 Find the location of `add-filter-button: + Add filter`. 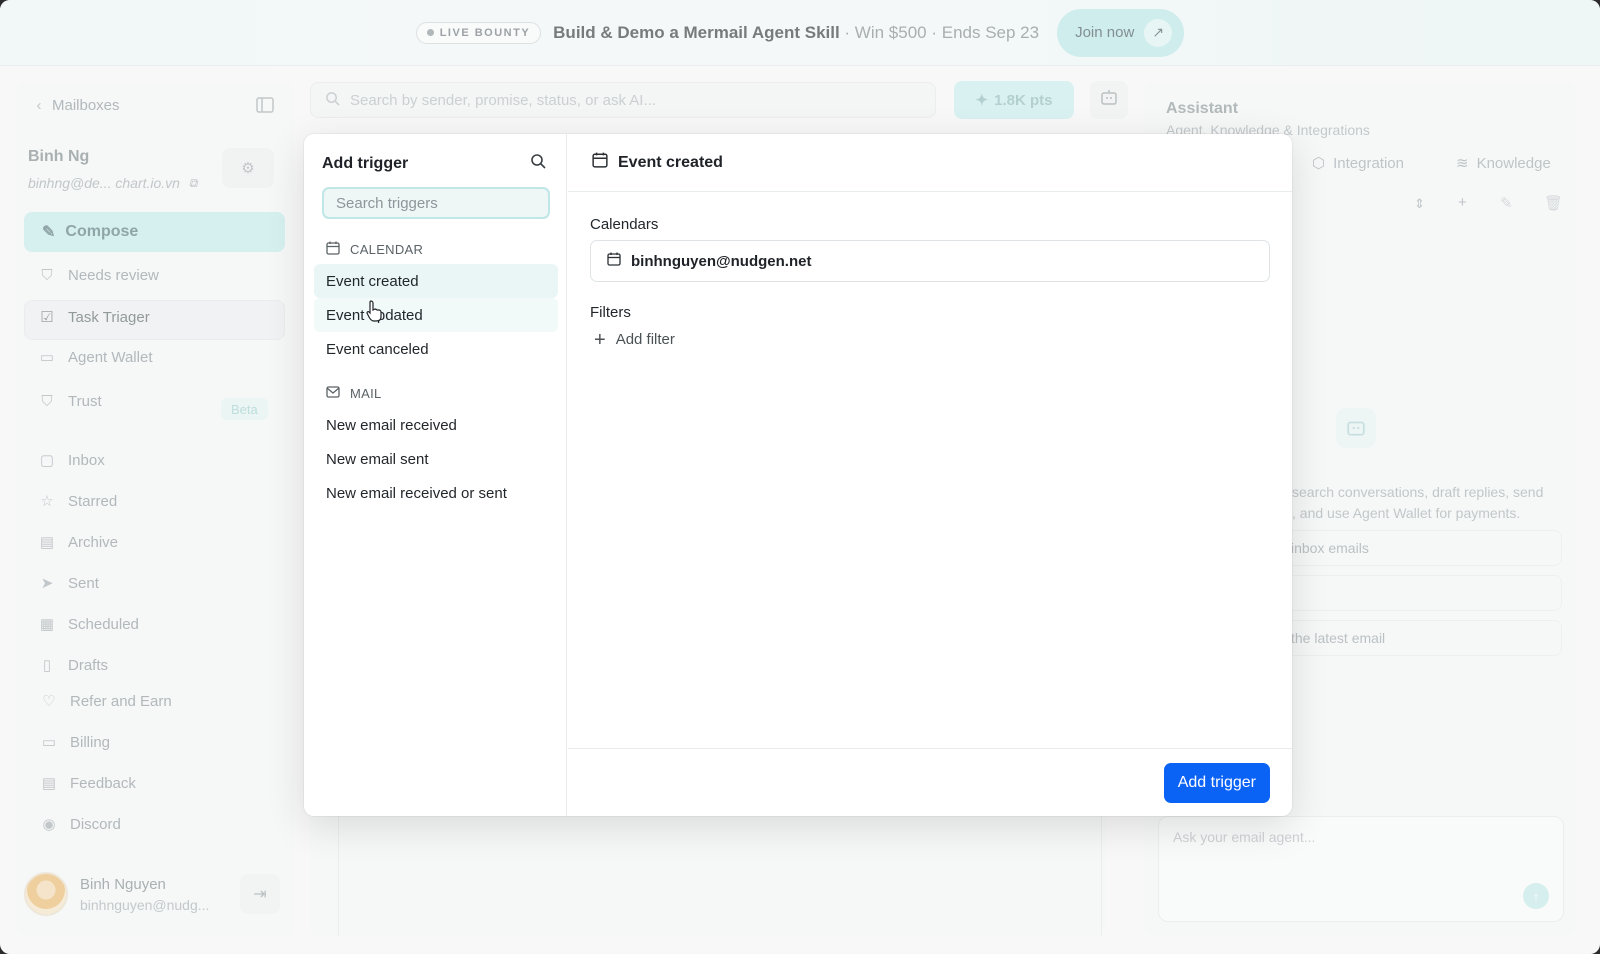

add-filter-button: + Add filter is located at coordinates (634, 339).